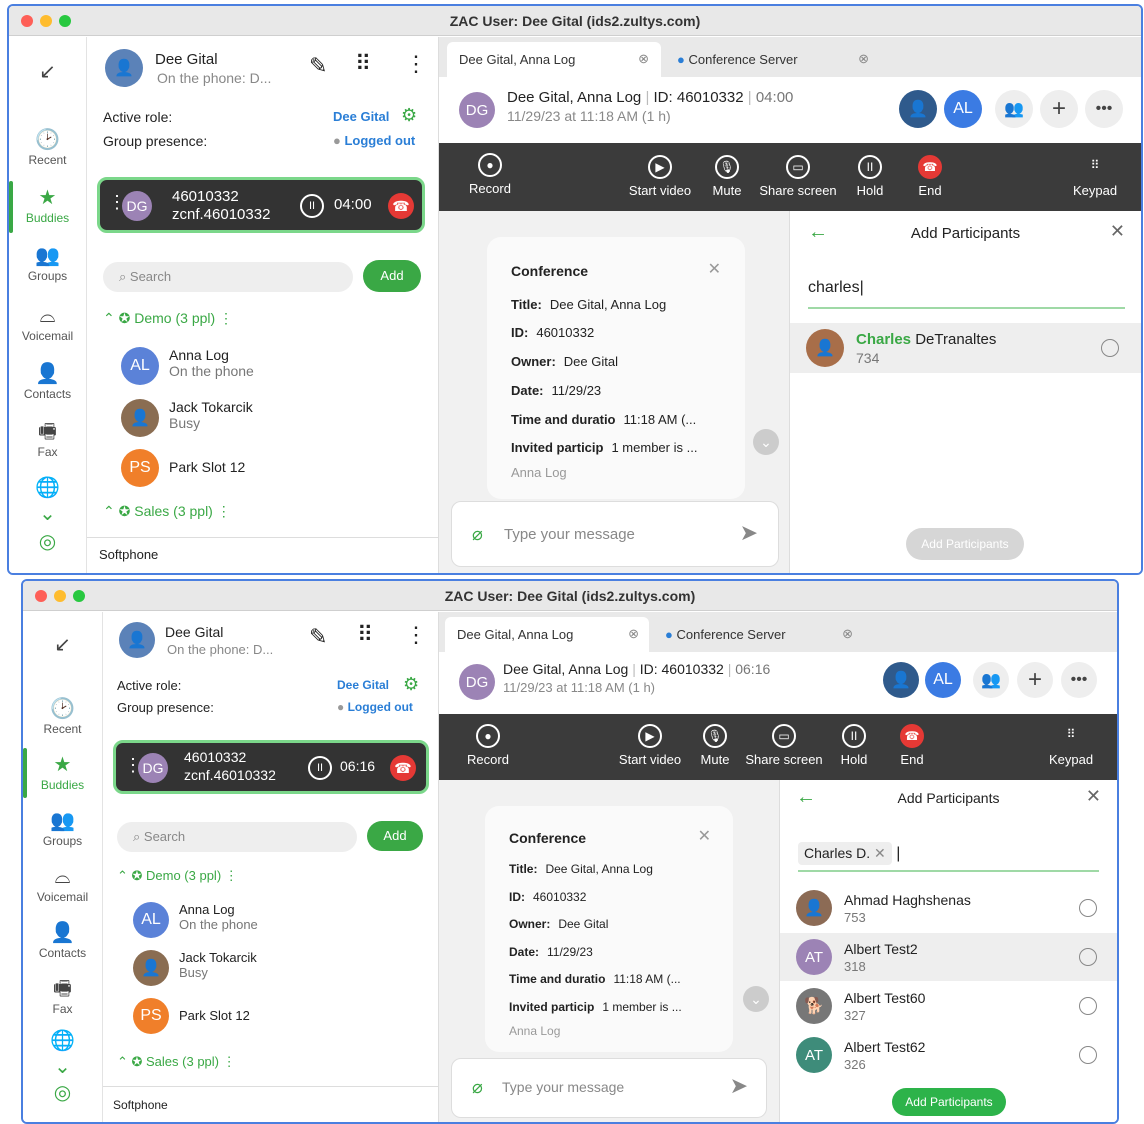 The image size is (1144, 1124). What do you see at coordinates (880, 853) in the screenshot?
I see `remove-chip-icon: ✕` at bounding box center [880, 853].